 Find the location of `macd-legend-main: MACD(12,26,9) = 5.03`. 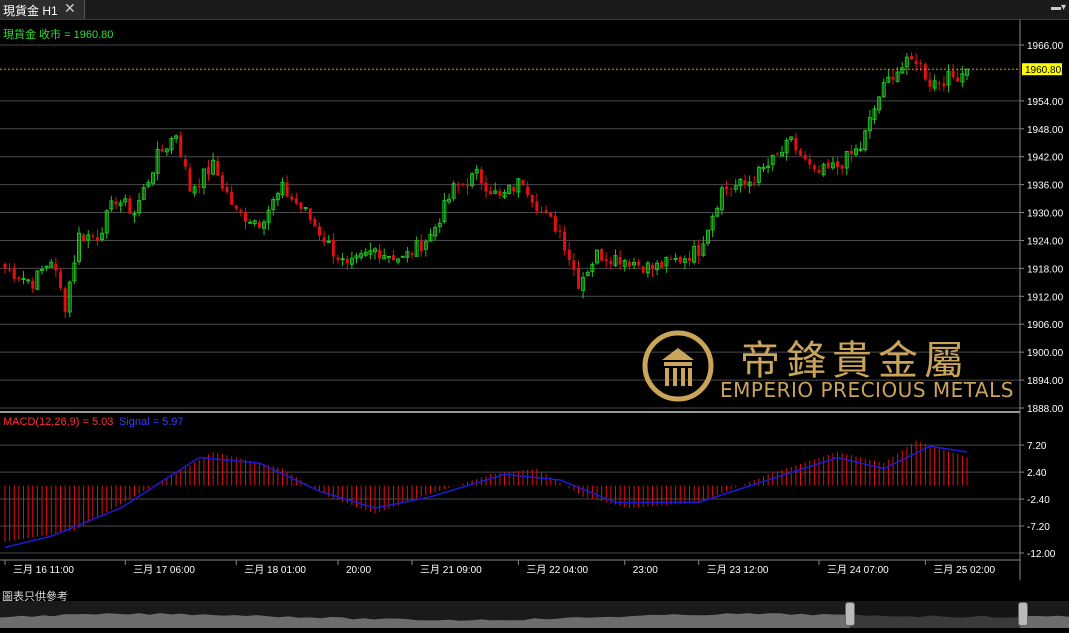

macd-legend-main: MACD(12,26,9) = 5.03 is located at coordinates (58, 422).